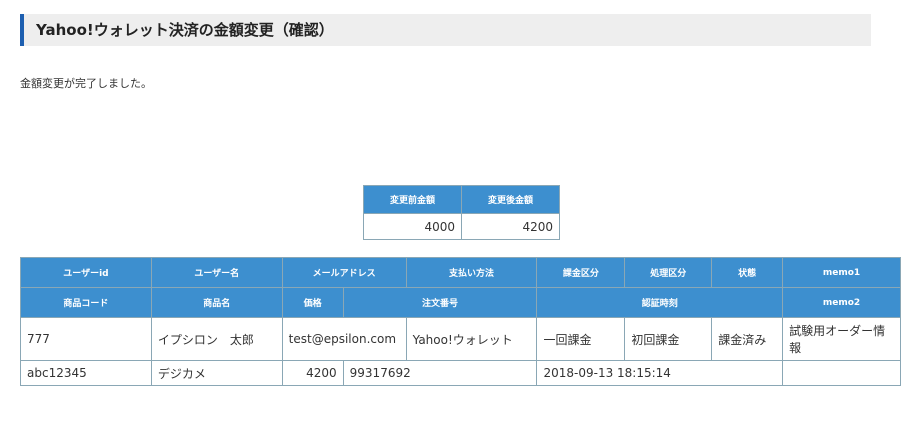 This screenshot has width=910, height=430. What do you see at coordinates (440, 373) in the screenshot?
I see `cell-order-number: 99317692` at bounding box center [440, 373].